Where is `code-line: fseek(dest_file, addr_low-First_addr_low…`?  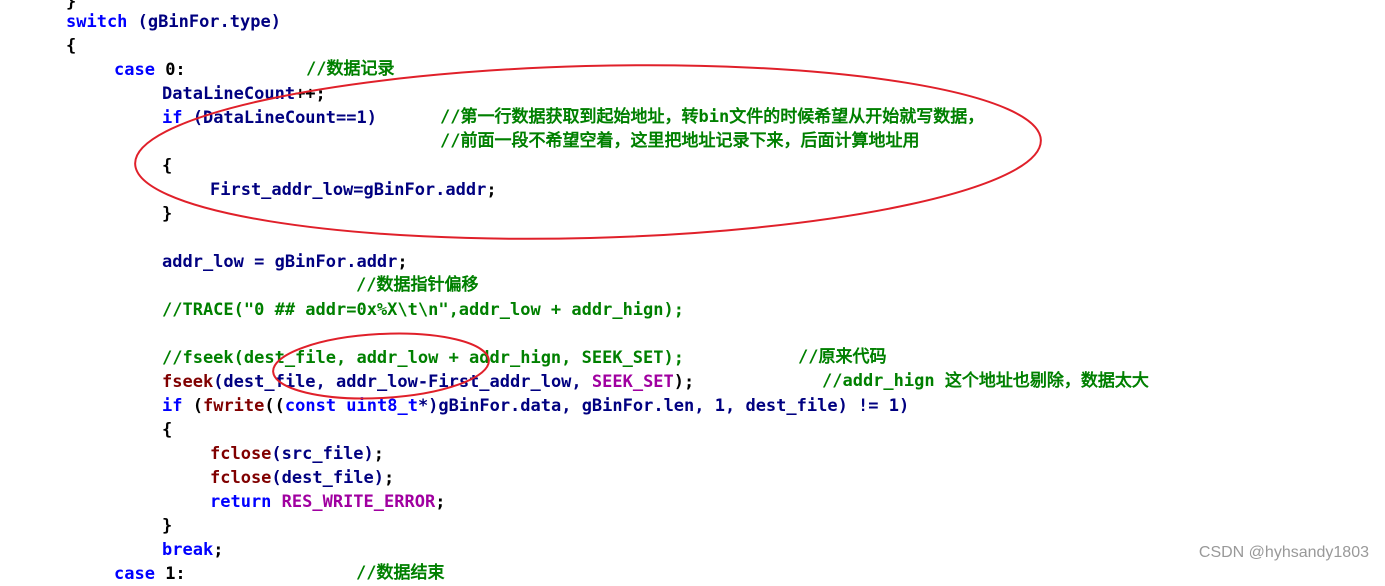 code-line: fseek(dest_file, addr_low-First_addr_low… is located at coordinates (428, 382).